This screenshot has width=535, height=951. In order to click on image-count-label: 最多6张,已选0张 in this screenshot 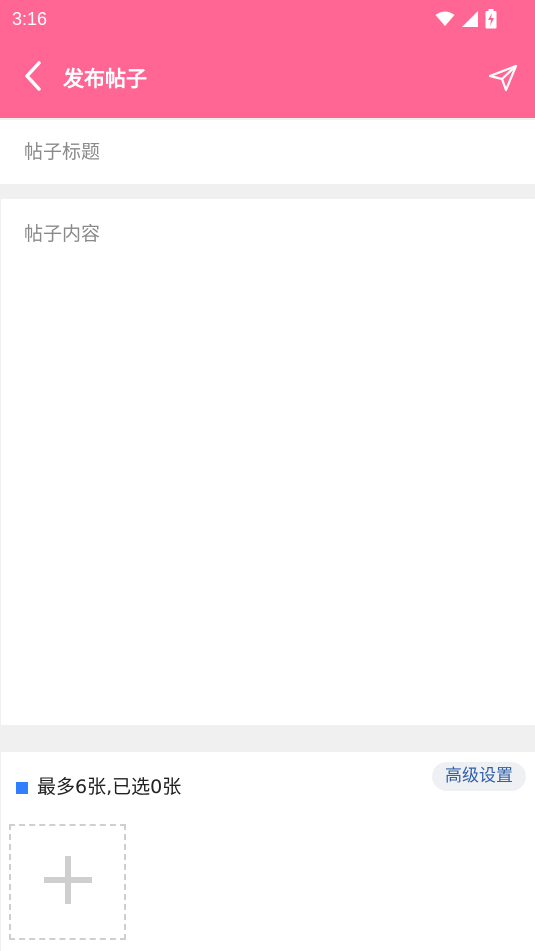, I will do `click(109, 787)`.